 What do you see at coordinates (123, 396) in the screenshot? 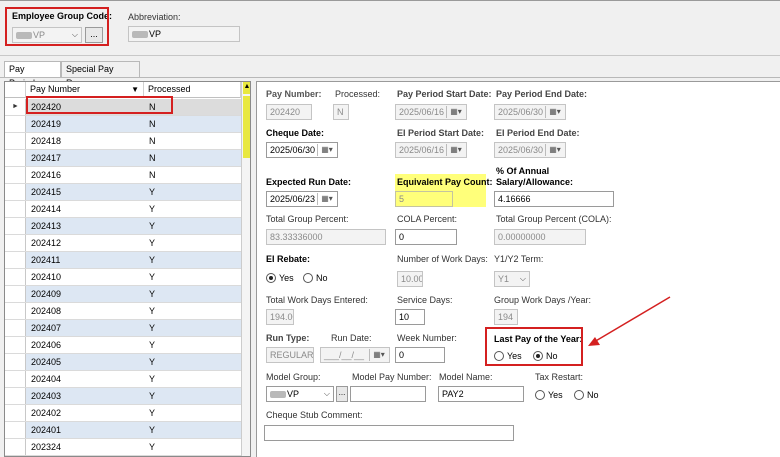
I see `table-row: 202403 Y` at bounding box center [123, 396].